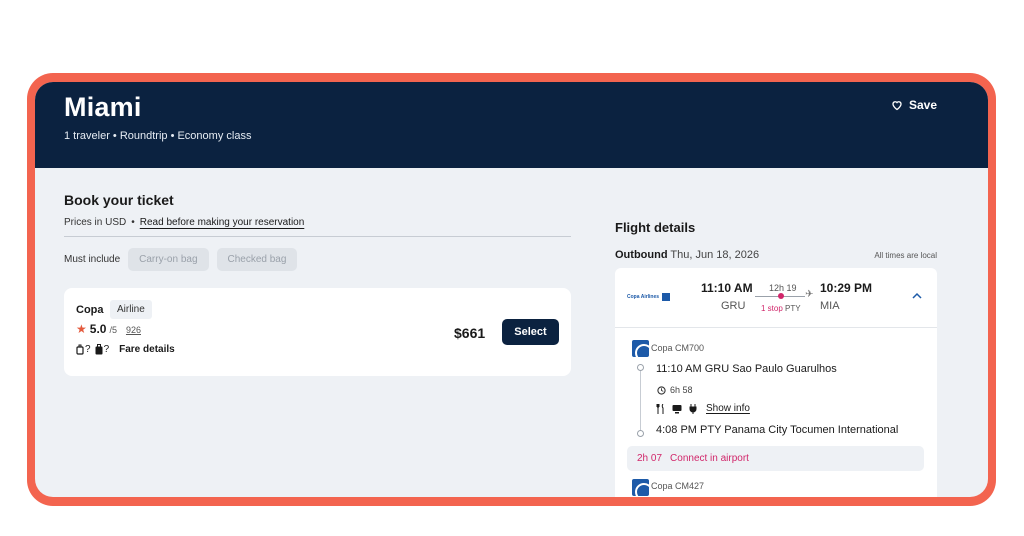  Describe the element at coordinates (715, 255) in the screenshot. I see `outbound-date: Thu, Jun 18, 2026` at that location.